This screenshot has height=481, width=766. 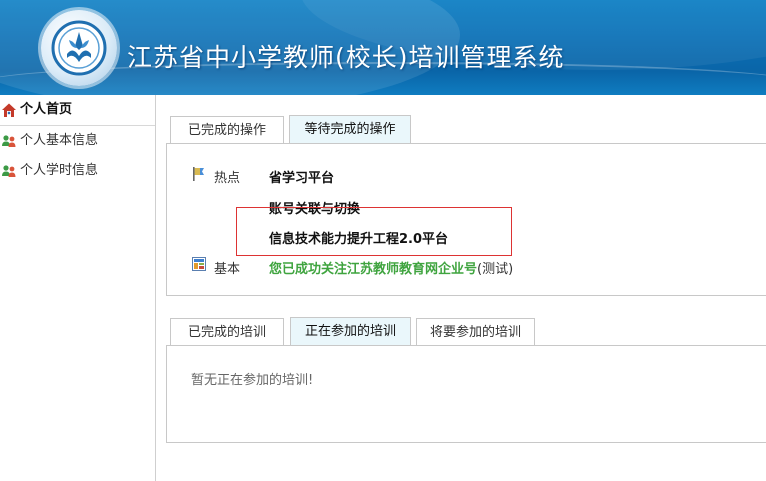 I want to click on basic-info-icon, so click(x=199, y=264).